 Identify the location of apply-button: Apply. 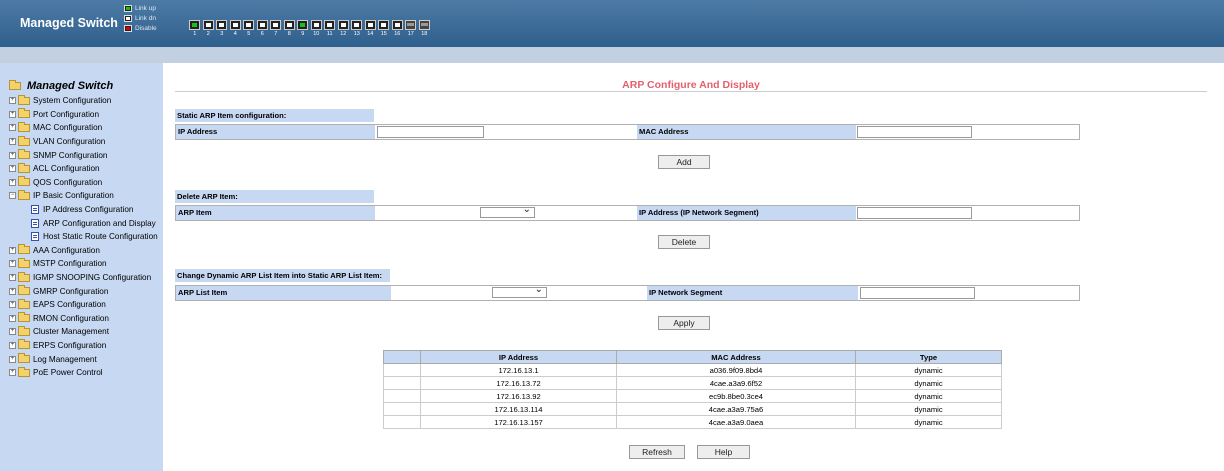
(684, 323).